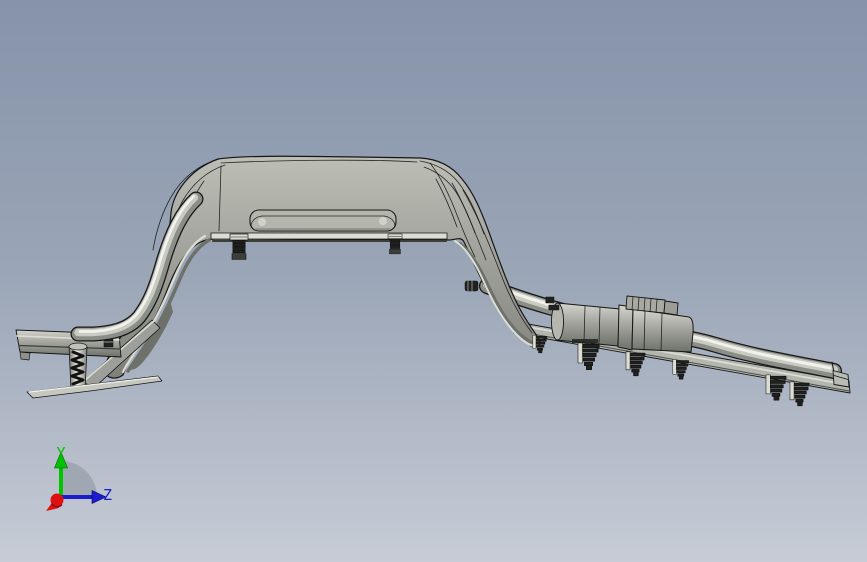 The height and width of the screenshot is (562, 867). I want to click on z-axis-label: Z, so click(107, 495).